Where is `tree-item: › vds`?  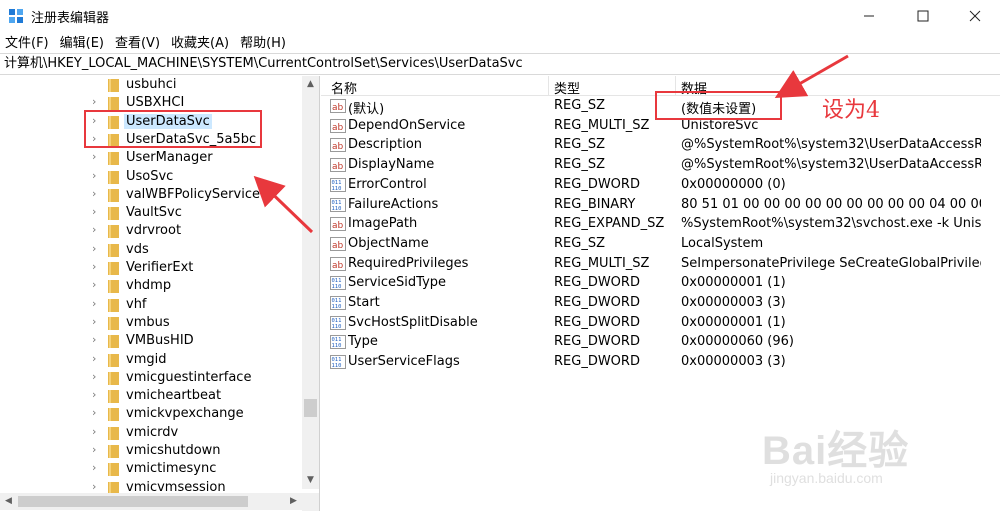
tree-item: › vds is located at coordinates (150, 250).